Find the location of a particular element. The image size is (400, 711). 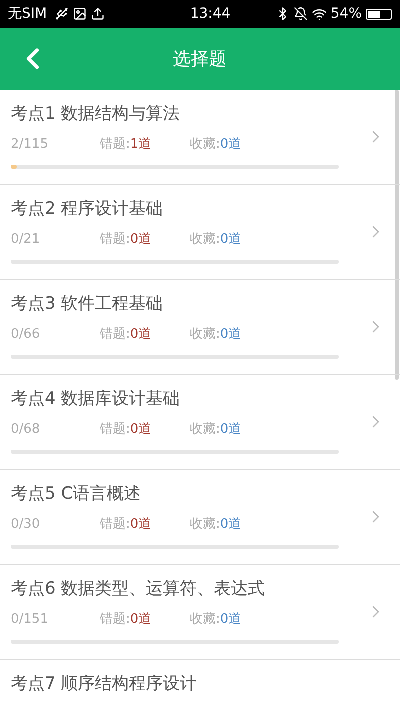

upload-icon is located at coordinates (98, 14).